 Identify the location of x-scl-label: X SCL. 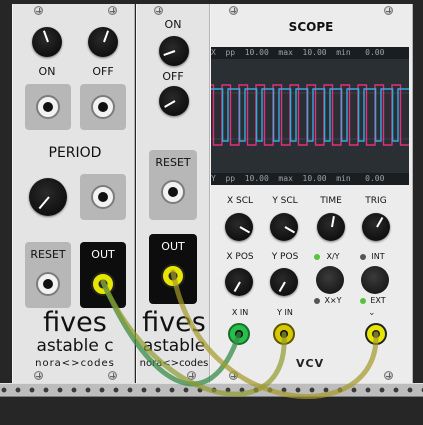
(240, 201).